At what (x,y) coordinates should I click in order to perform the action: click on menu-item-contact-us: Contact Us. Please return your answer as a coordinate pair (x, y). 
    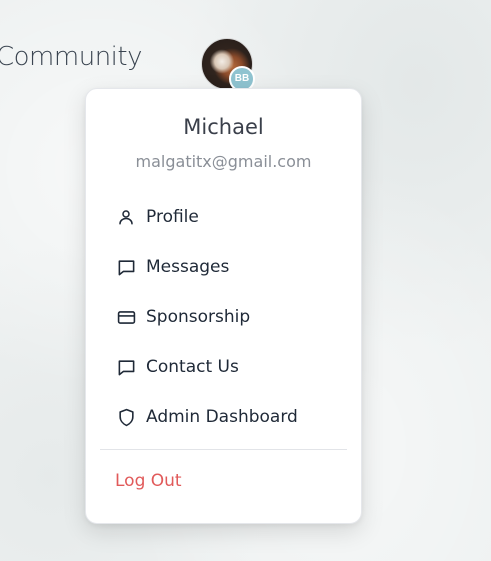
    Looking at the image, I should click on (228, 367).